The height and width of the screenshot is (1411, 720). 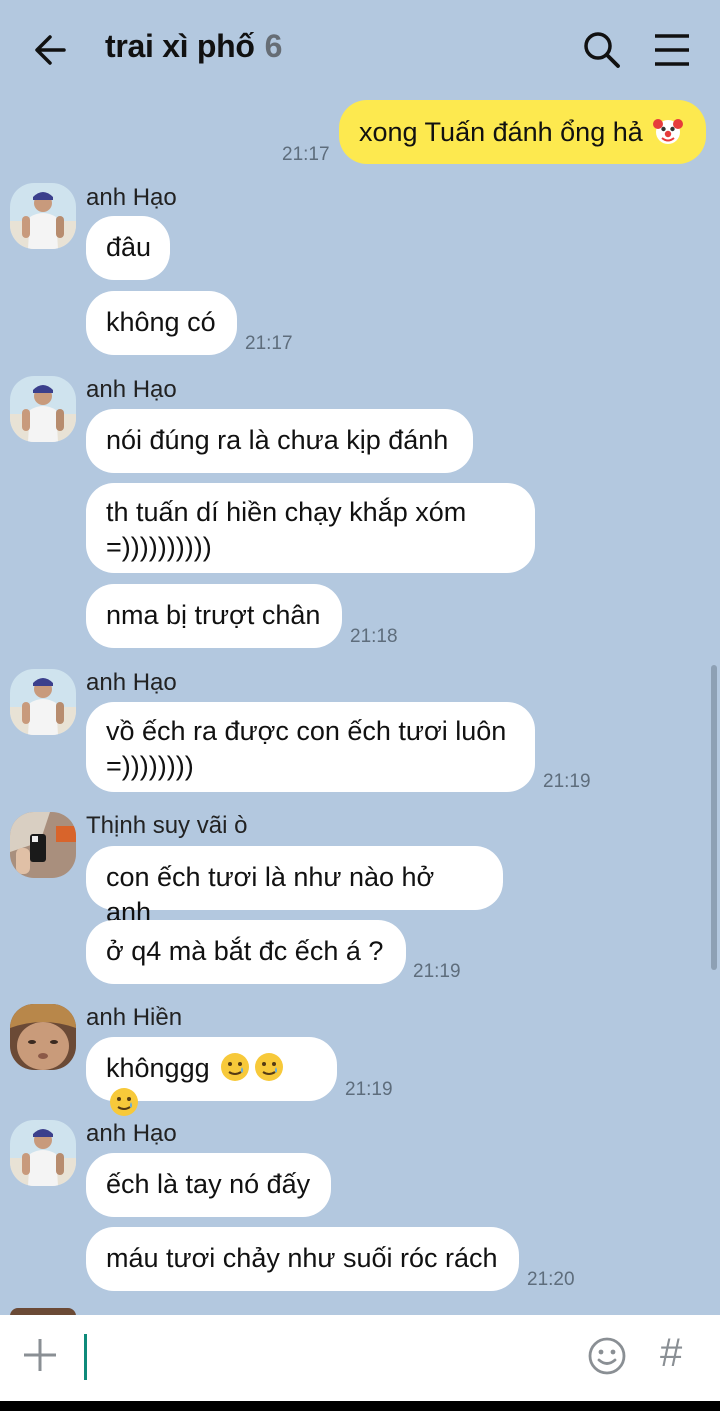 What do you see at coordinates (360, 50) in the screenshot?
I see `chat-header: trai xì phố 6` at bounding box center [360, 50].